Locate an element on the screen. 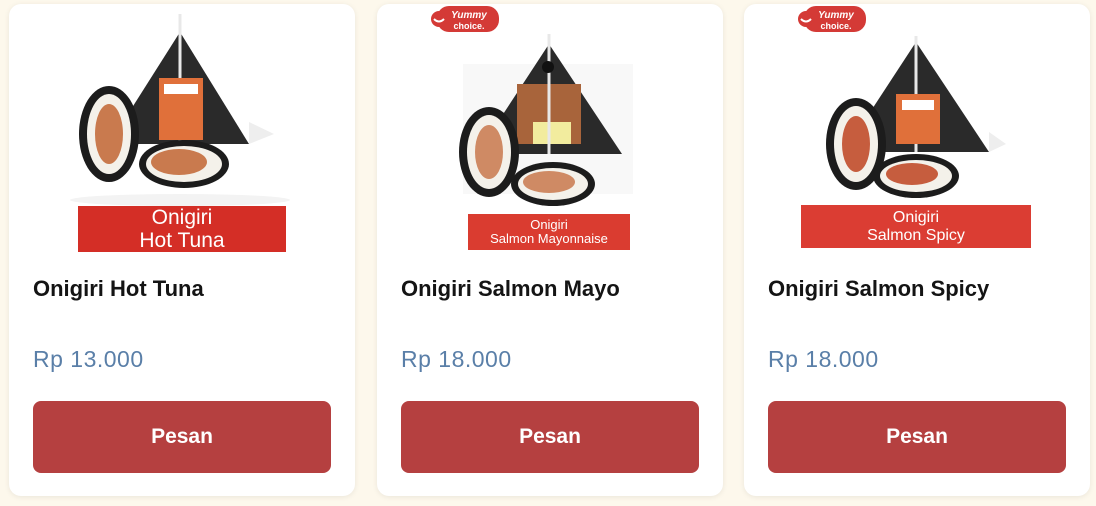 This screenshot has width=1096, height=506. product-banner: Onigiri Salmon Mayonnaise is located at coordinates (549, 232).